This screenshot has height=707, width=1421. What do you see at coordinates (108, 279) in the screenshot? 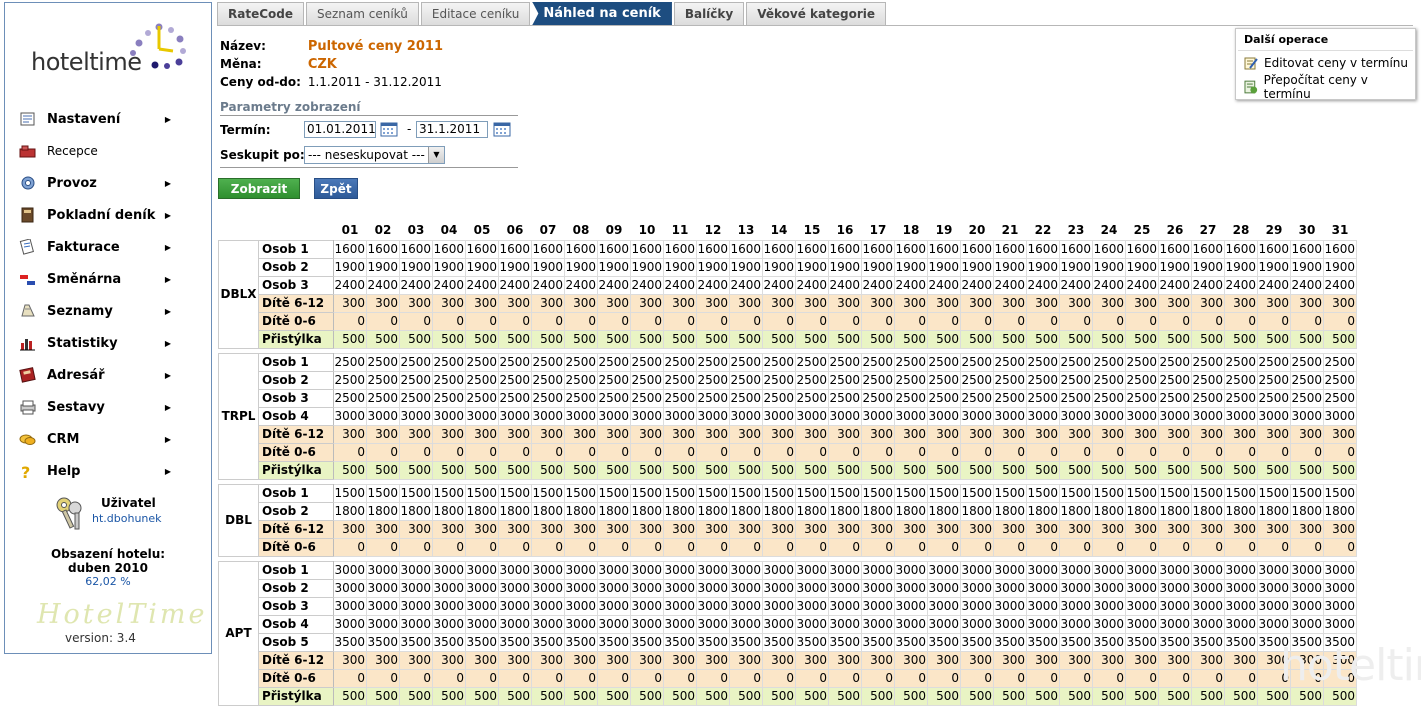
I see `menu-item-smenarna: Směnárna ▶` at bounding box center [108, 279].